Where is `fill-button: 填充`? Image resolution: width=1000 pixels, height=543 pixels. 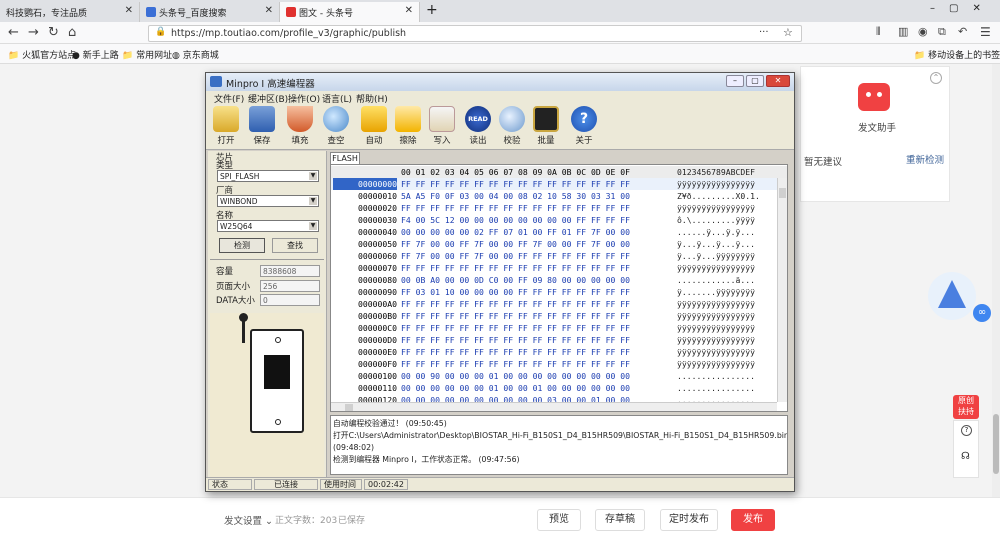 fill-button: 填充 is located at coordinates (300, 127).